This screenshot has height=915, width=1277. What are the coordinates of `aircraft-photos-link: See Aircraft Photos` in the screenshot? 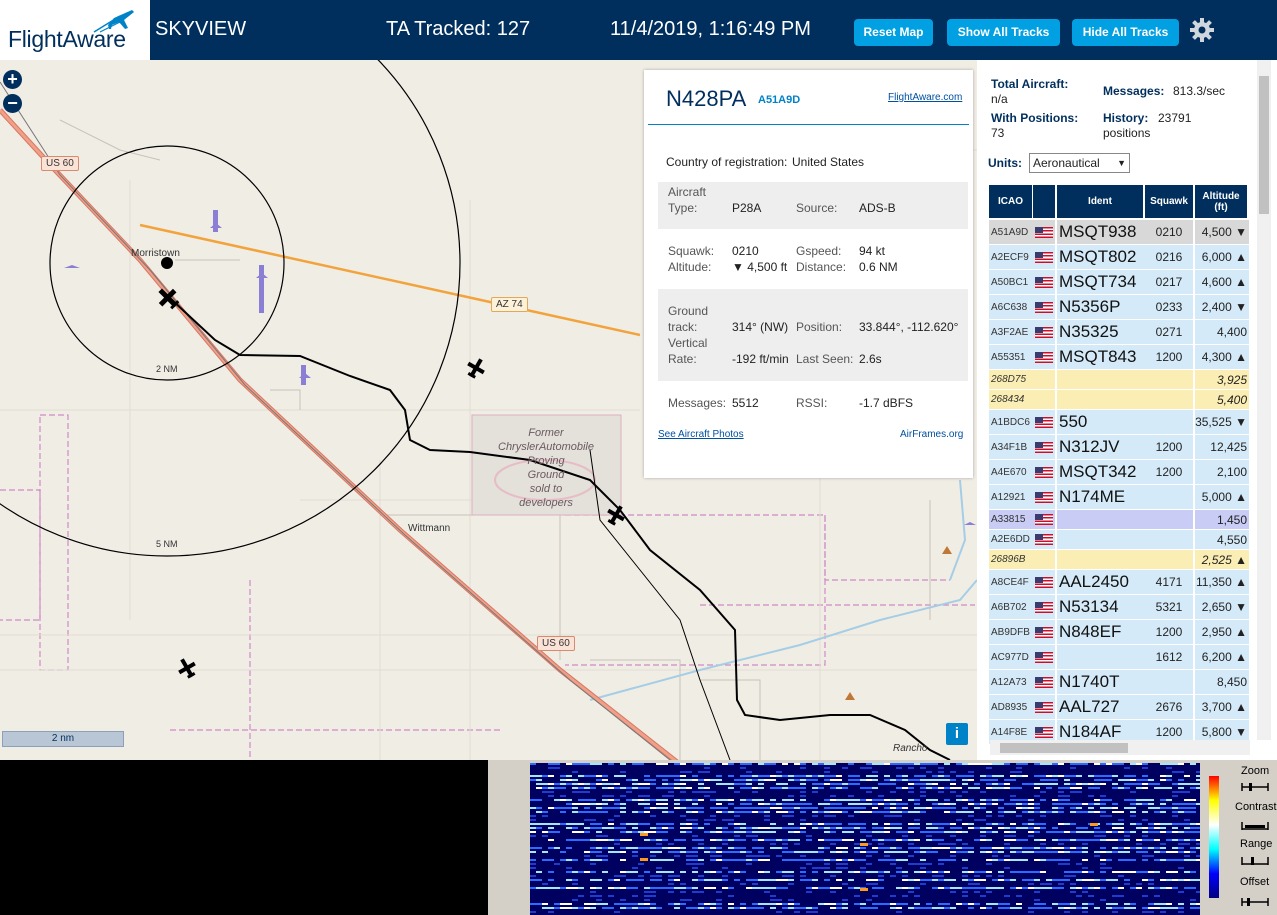 It's located at (701, 434).